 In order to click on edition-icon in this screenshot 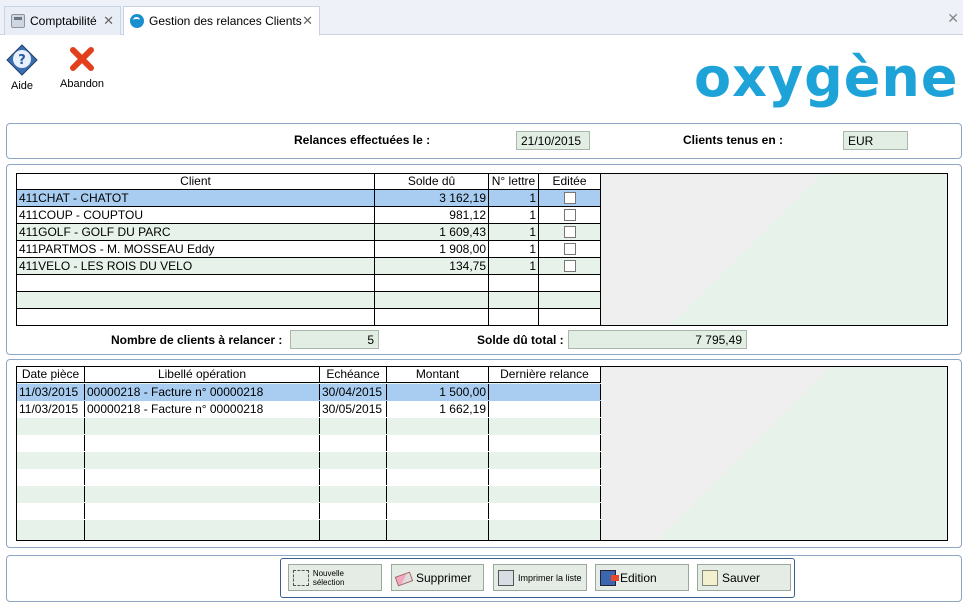, I will do `click(609, 577)`.